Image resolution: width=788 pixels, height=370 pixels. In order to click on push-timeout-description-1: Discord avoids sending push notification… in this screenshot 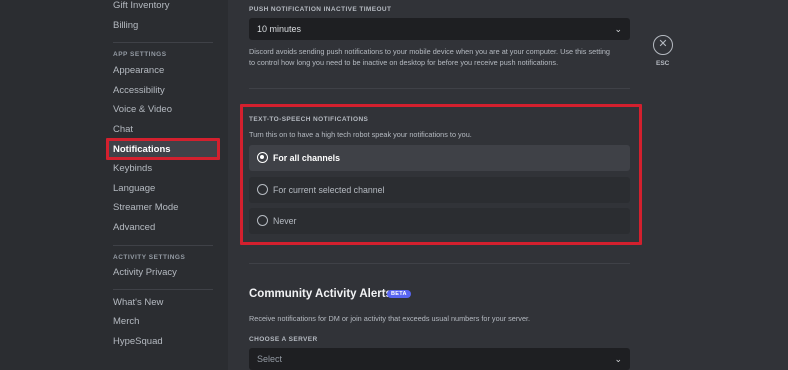, I will do `click(429, 51)`.